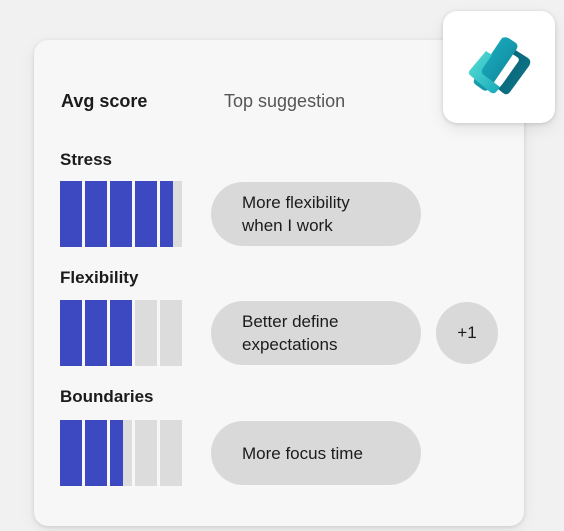 This screenshot has width=564, height=531. I want to click on viva-insights-logo-icon, so click(499, 66).